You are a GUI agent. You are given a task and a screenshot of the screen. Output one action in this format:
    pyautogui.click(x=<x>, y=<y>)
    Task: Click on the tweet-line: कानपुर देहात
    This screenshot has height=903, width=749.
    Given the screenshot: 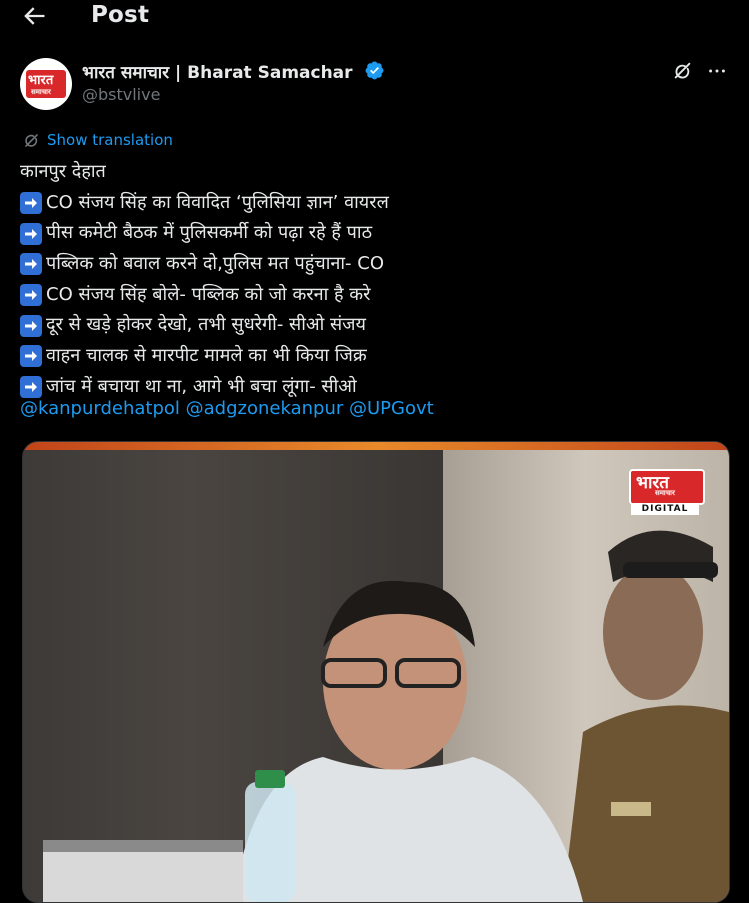 What is the action you would take?
    pyautogui.click(x=370, y=172)
    